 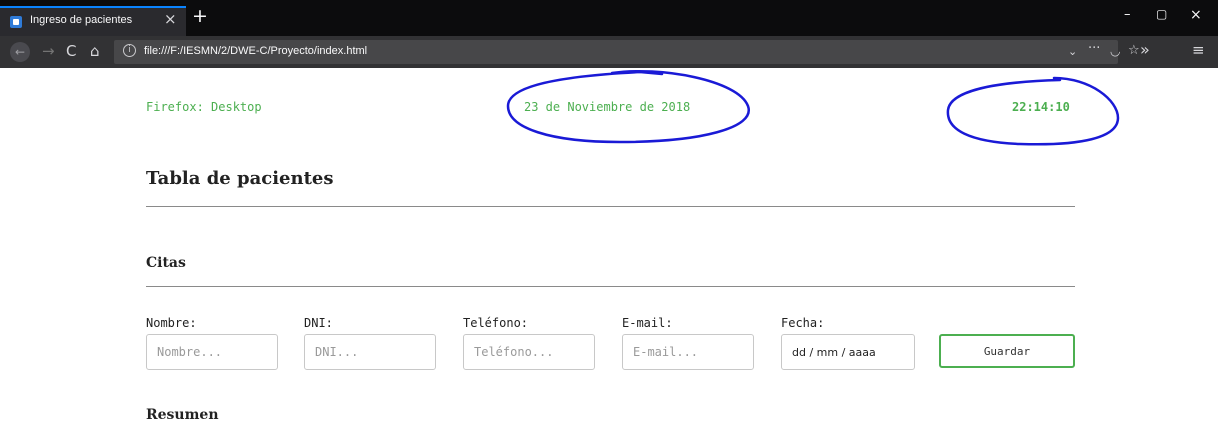 I want to click on fecha-date-value: dd / mm / aaaa, so click(x=834, y=352).